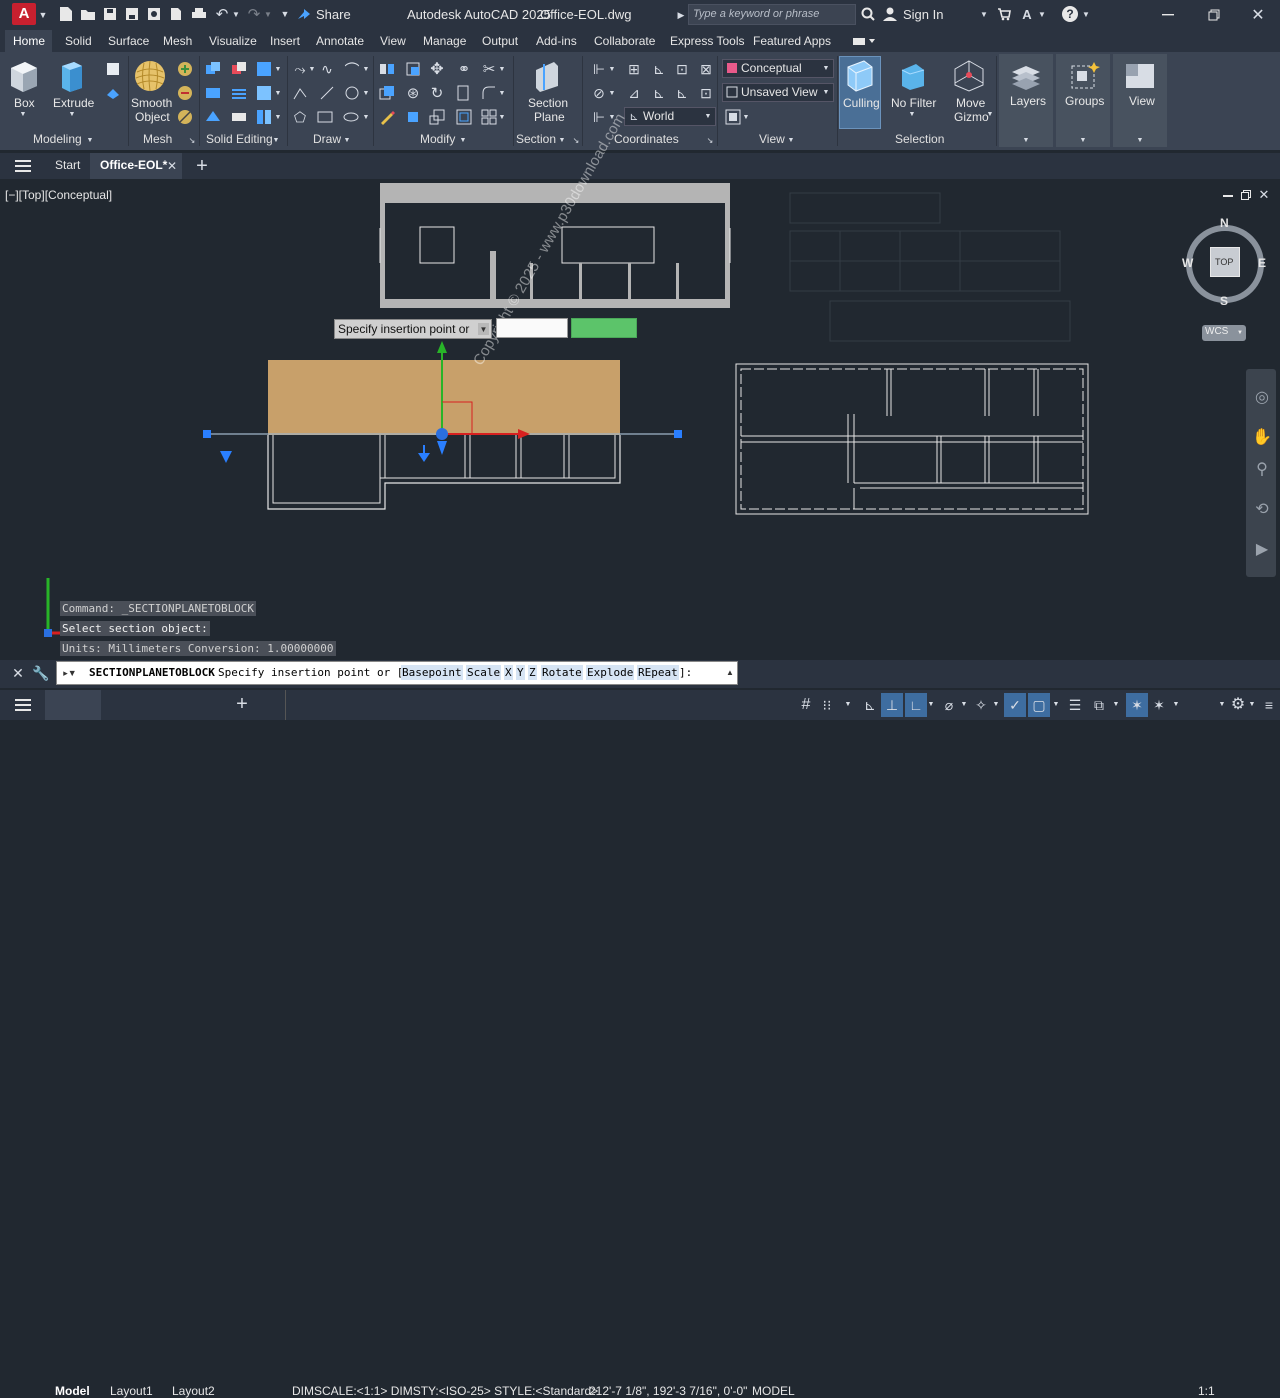  I want to click on annotation-scale: 1:1, so click(1206, 1391).